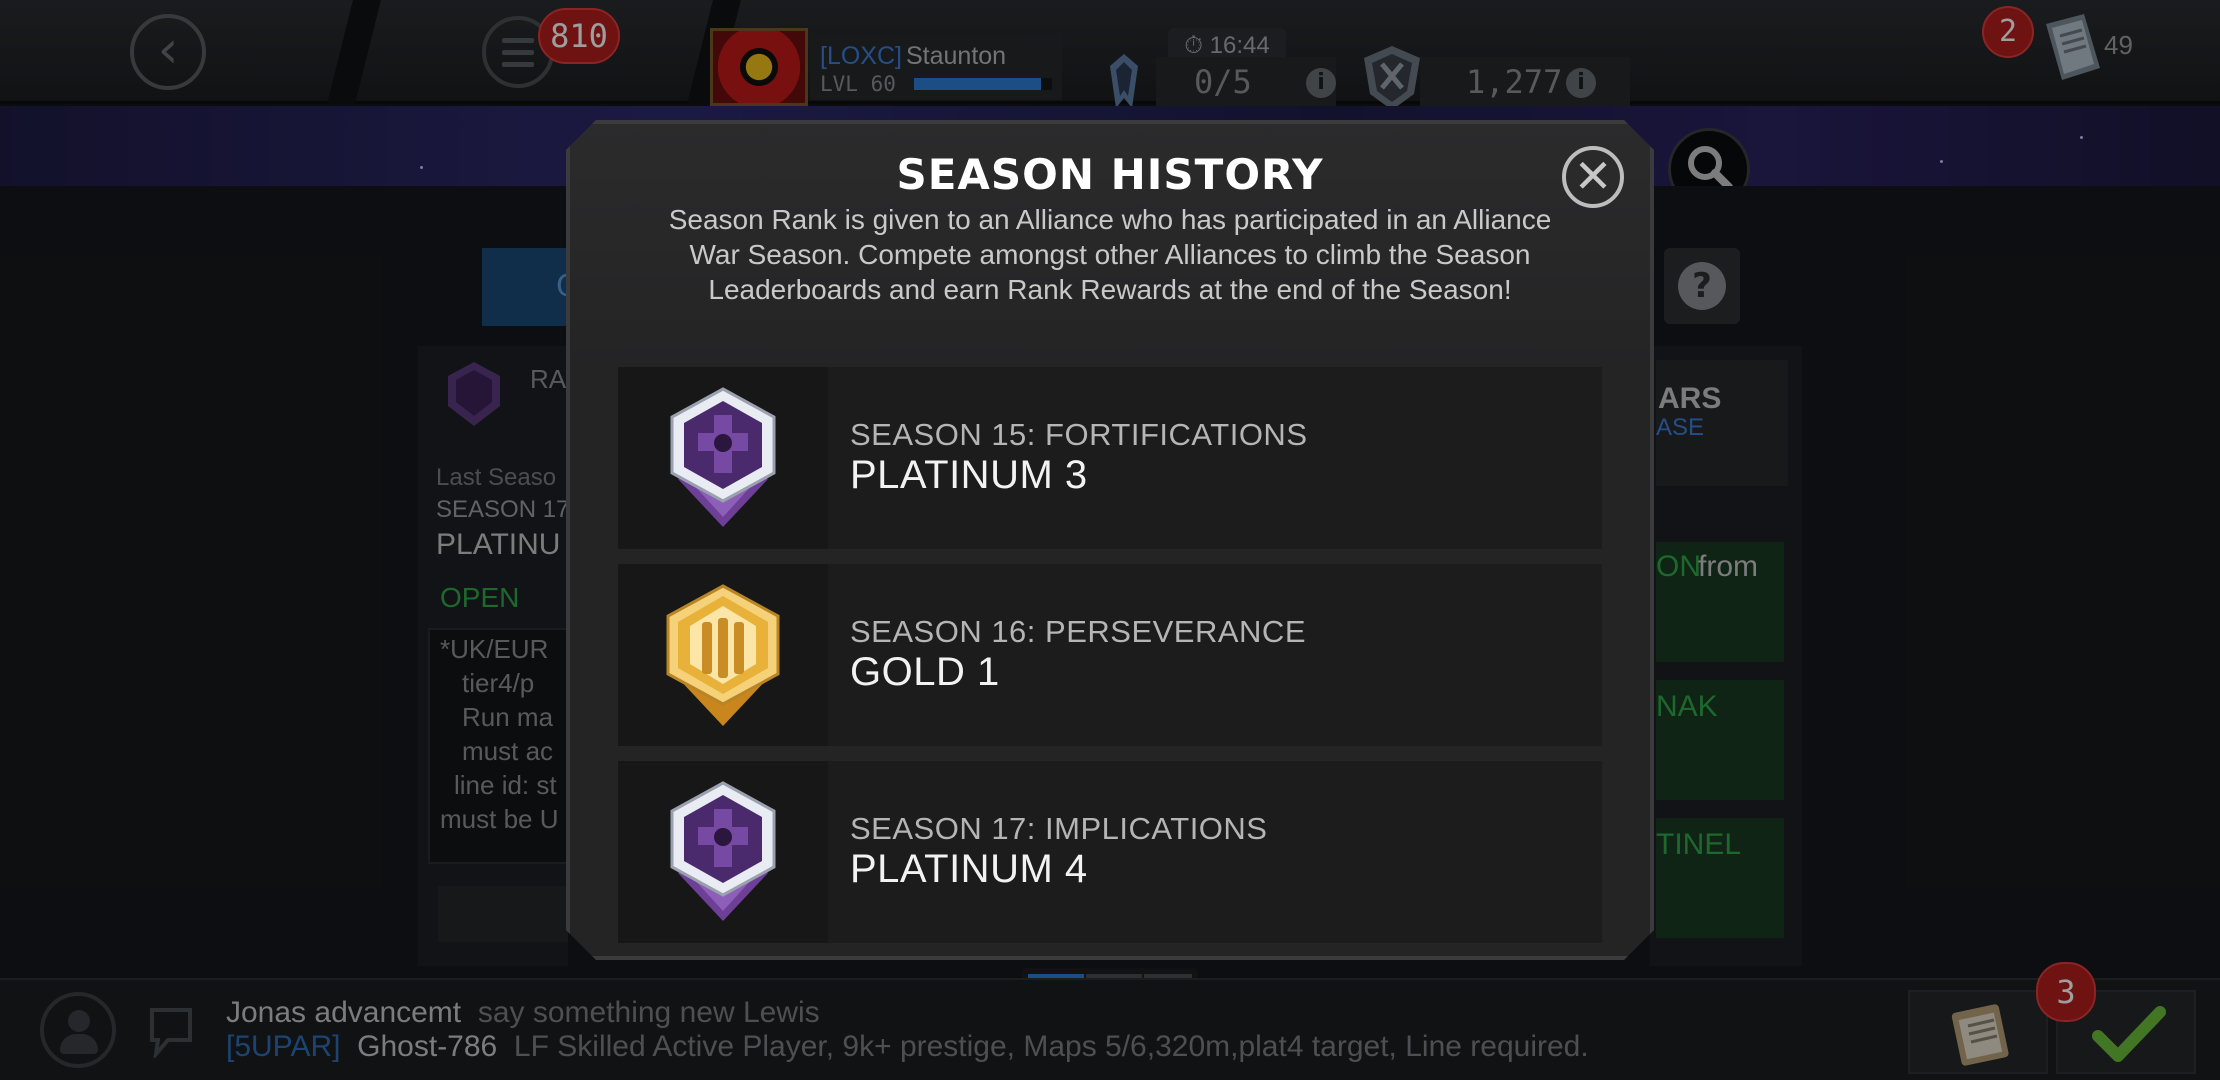  Describe the element at coordinates (1110, 174) in the screenshot. I see `modal-title: SEASON HISTORY` at that location.